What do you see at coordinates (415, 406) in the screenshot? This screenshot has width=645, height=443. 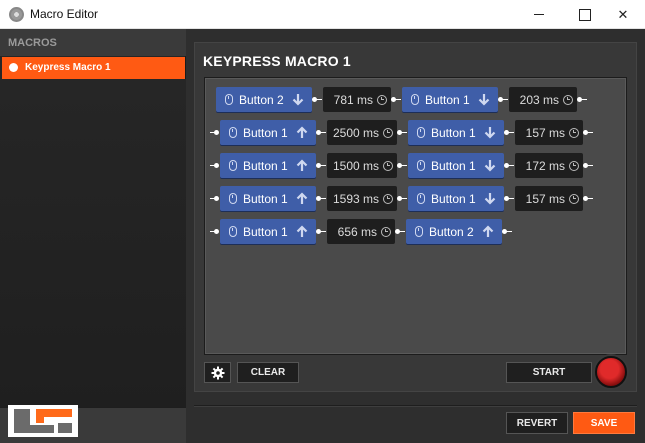 I see `footer-divider` at bounding box center [415, 406].